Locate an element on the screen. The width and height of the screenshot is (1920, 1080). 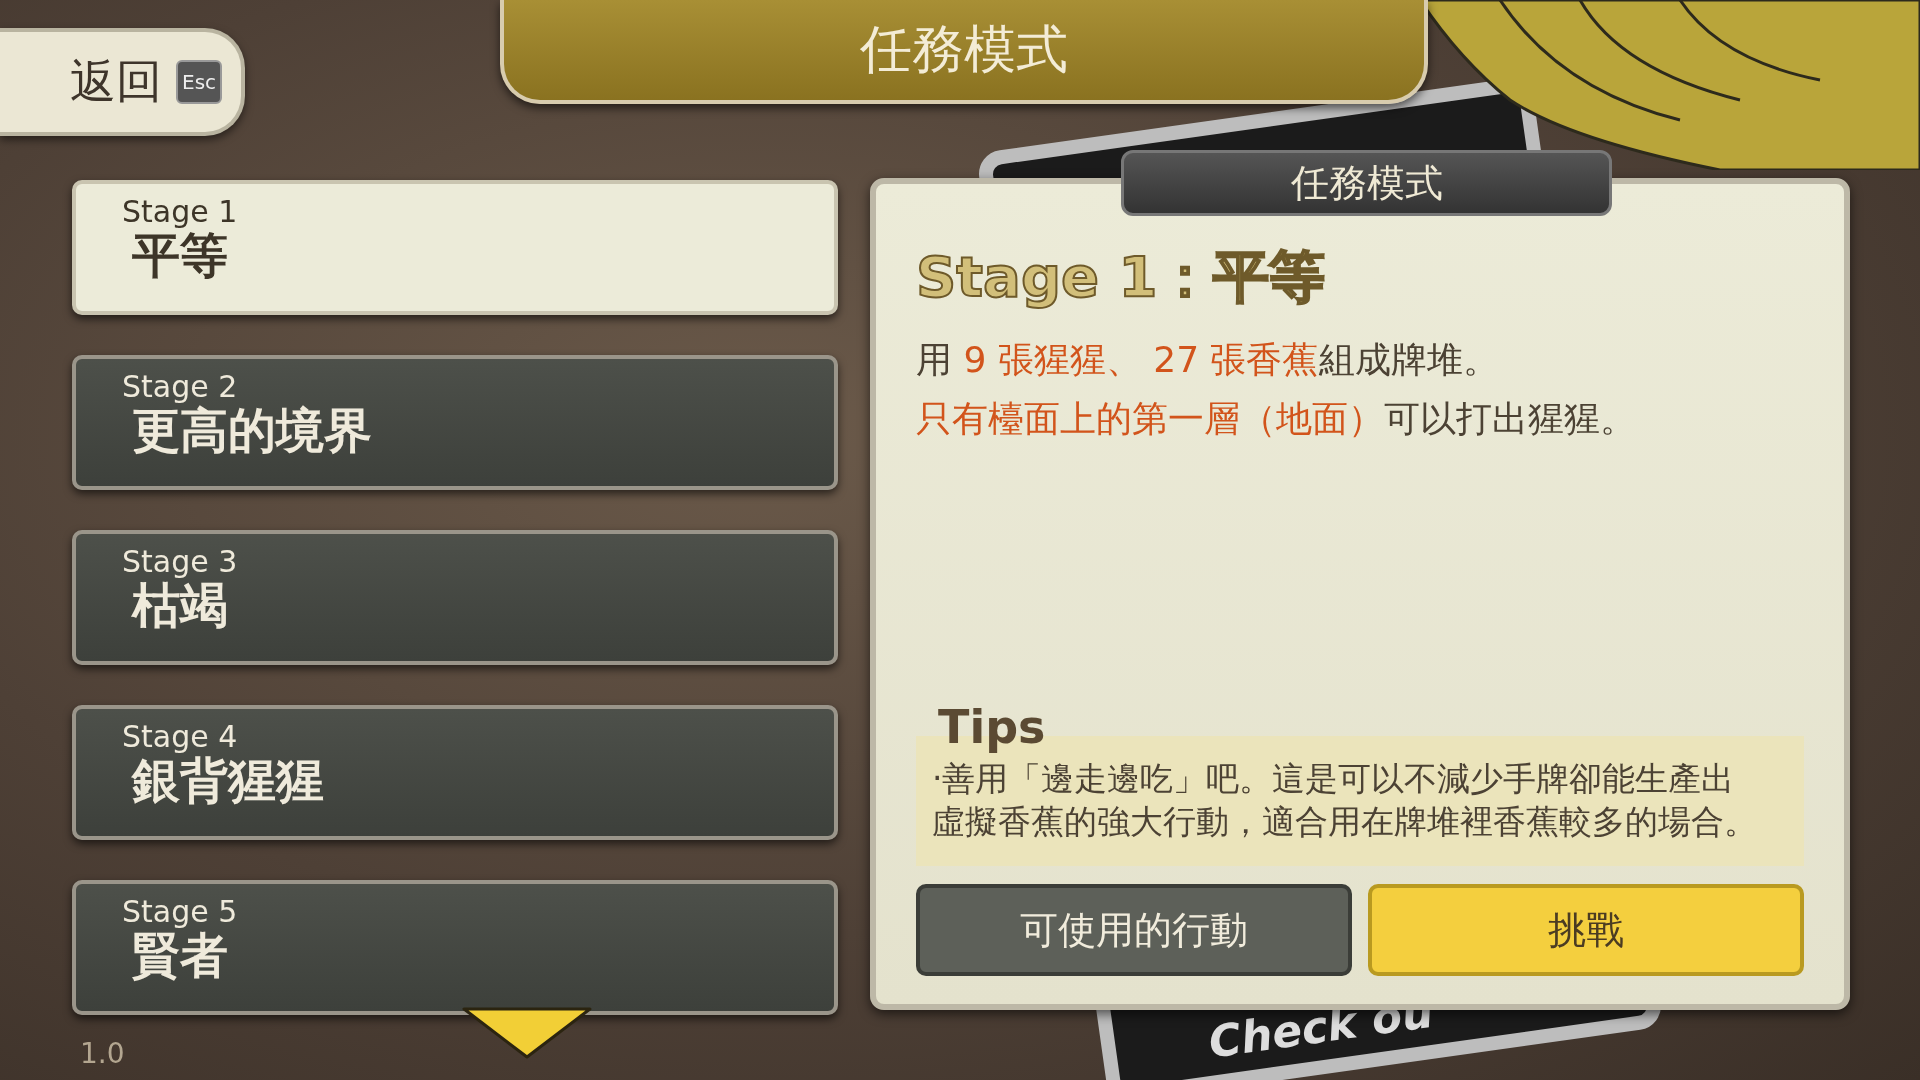
esc-key-hint: Esc is located at coordinates (199, 82).